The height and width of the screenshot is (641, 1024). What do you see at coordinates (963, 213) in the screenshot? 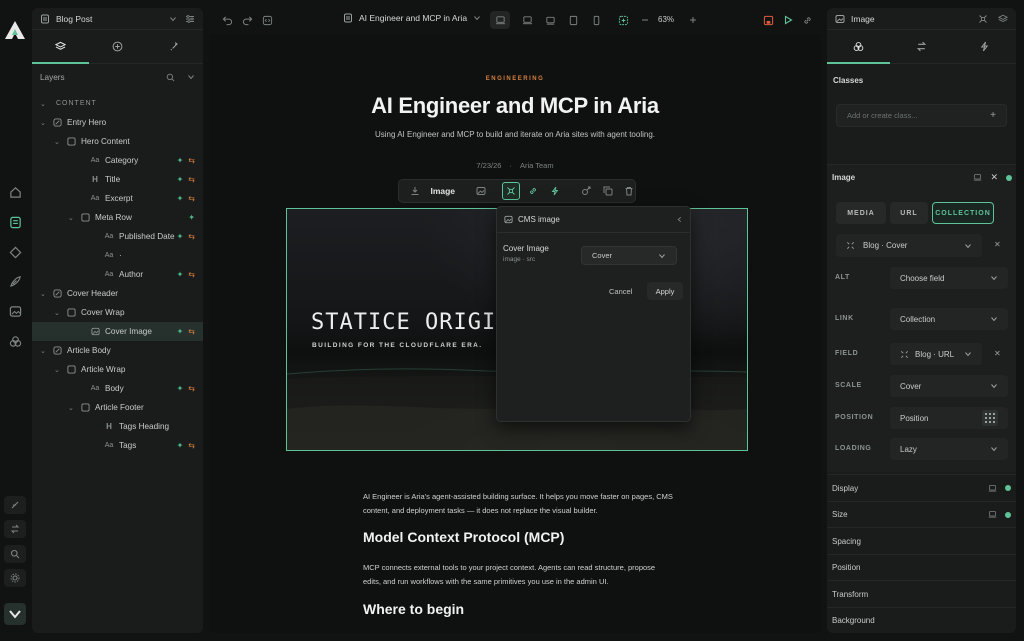
I see `source-tab-collection: COLLECTION` at bounding box center [963, 213].